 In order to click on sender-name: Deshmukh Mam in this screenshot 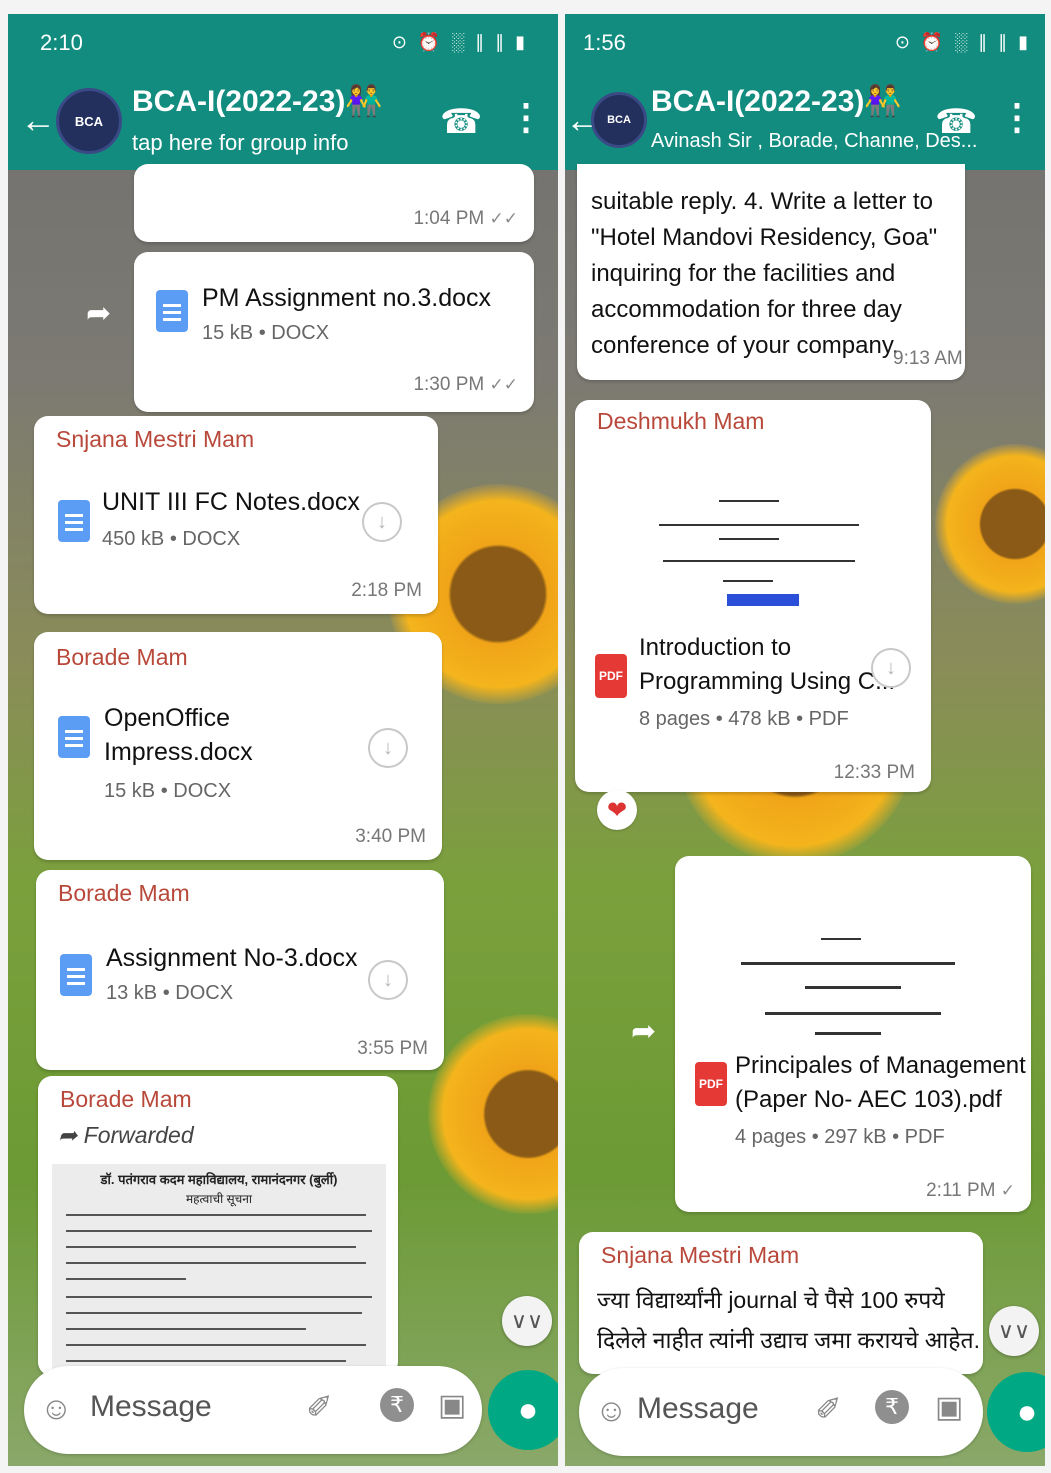, I will do `click(681, 421)`.